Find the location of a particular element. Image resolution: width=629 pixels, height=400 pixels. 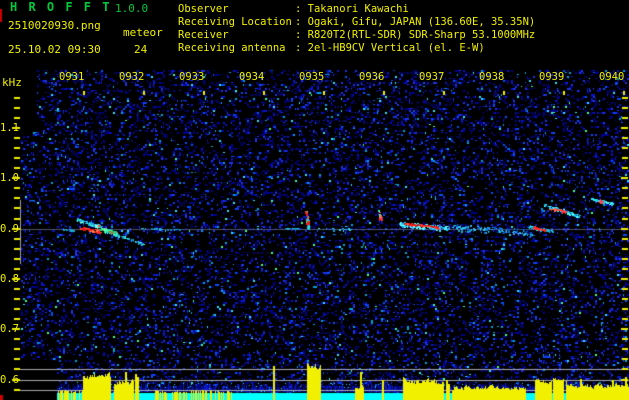

info-row-label: Receiving Location is located at coordinates (235, 22).